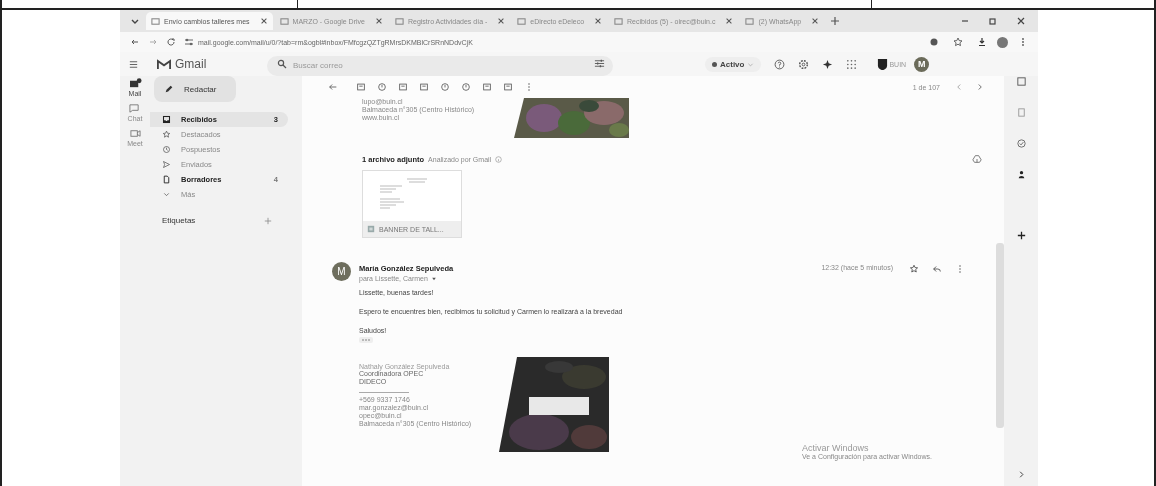 The height and width of the screenshot is (486, 1156). I want to click on reply-icon, so click(937, 269).